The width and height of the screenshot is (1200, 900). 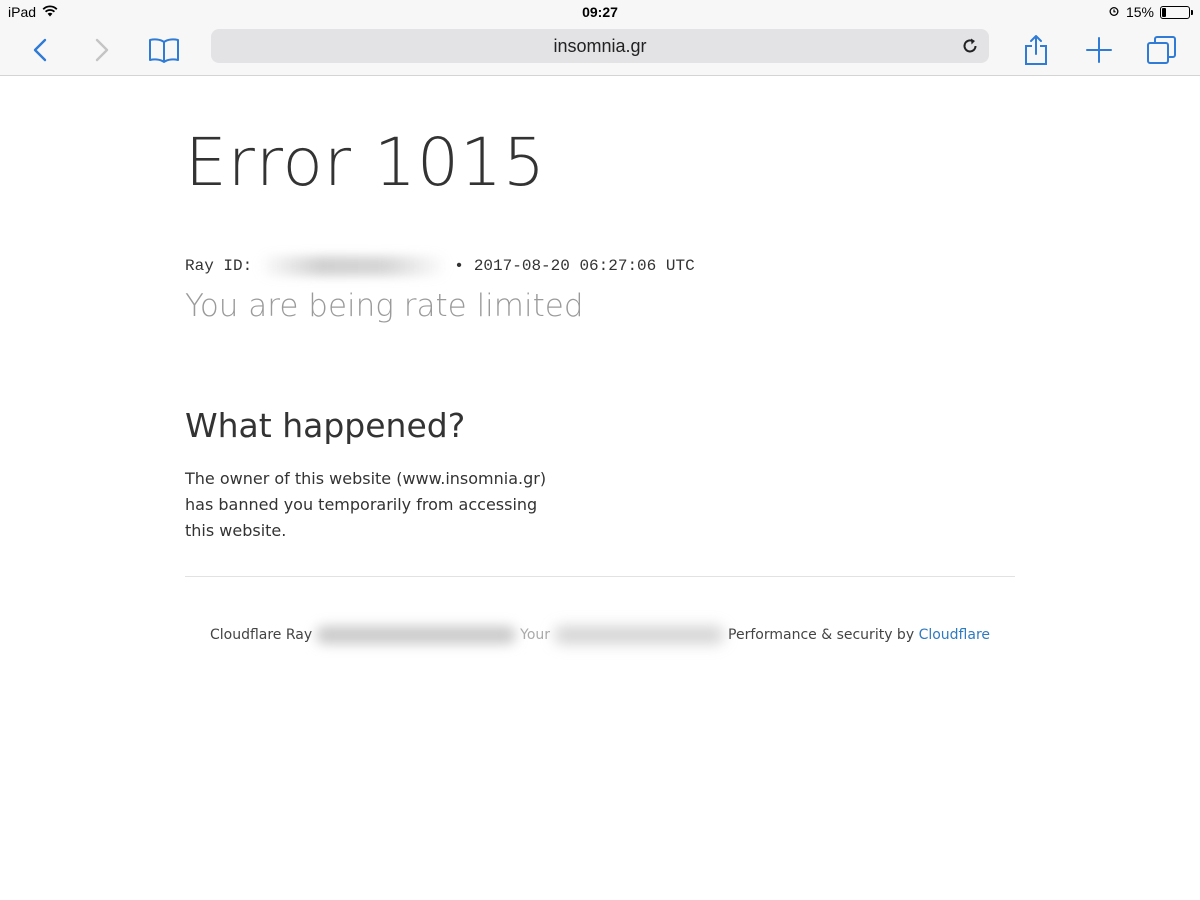 I want to click on reload-icon, so click(x=970, y=45).